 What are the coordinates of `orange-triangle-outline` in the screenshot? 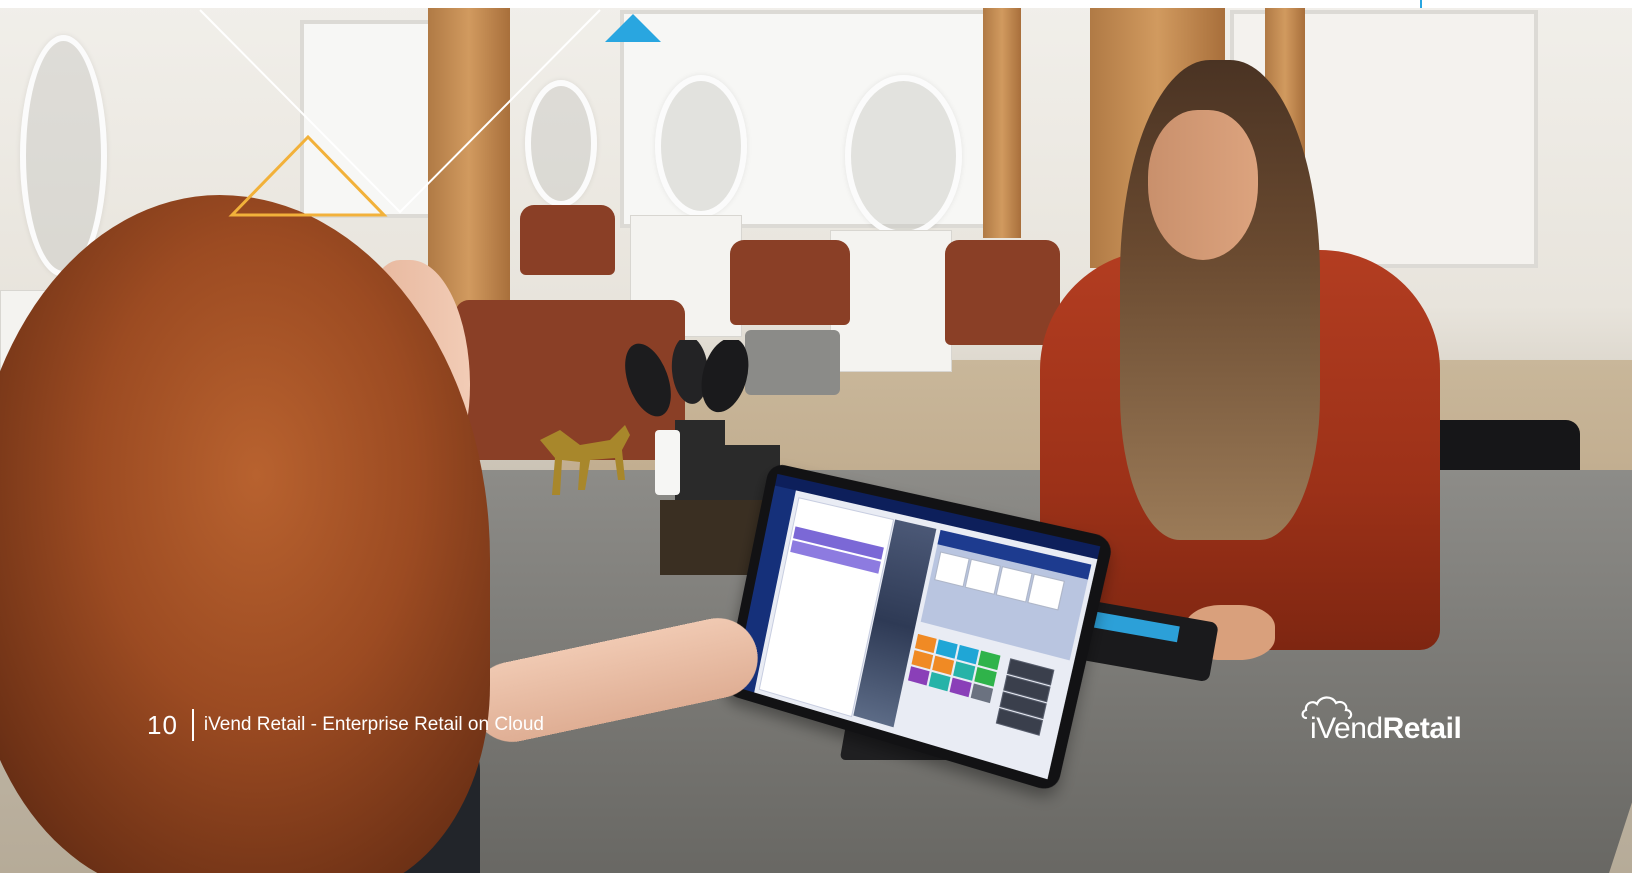 It's located at (308, 175).